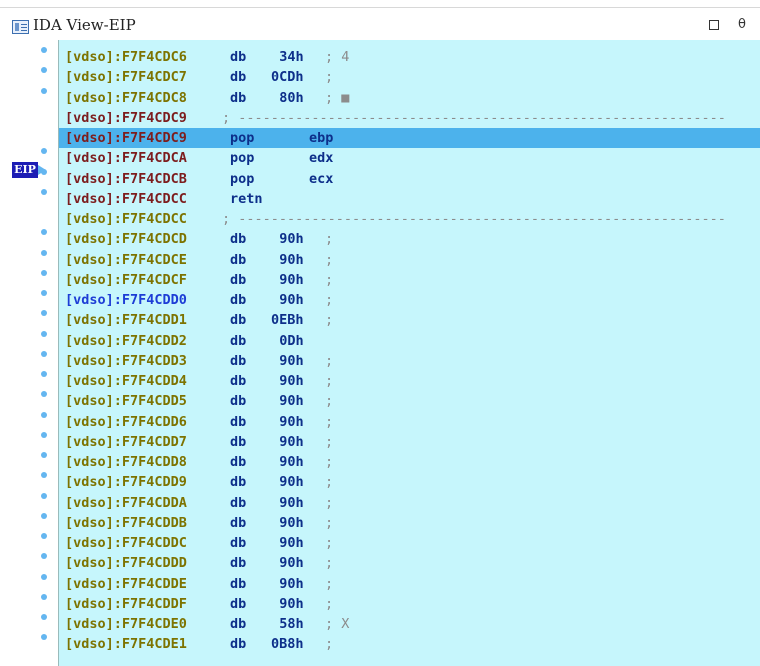  What do you see at coordinates (409, 644) in the screenshot?
I see `listing-row: [vdso]:F7F4CDE1 db 0B8h;` at bounding box center [409, 644].